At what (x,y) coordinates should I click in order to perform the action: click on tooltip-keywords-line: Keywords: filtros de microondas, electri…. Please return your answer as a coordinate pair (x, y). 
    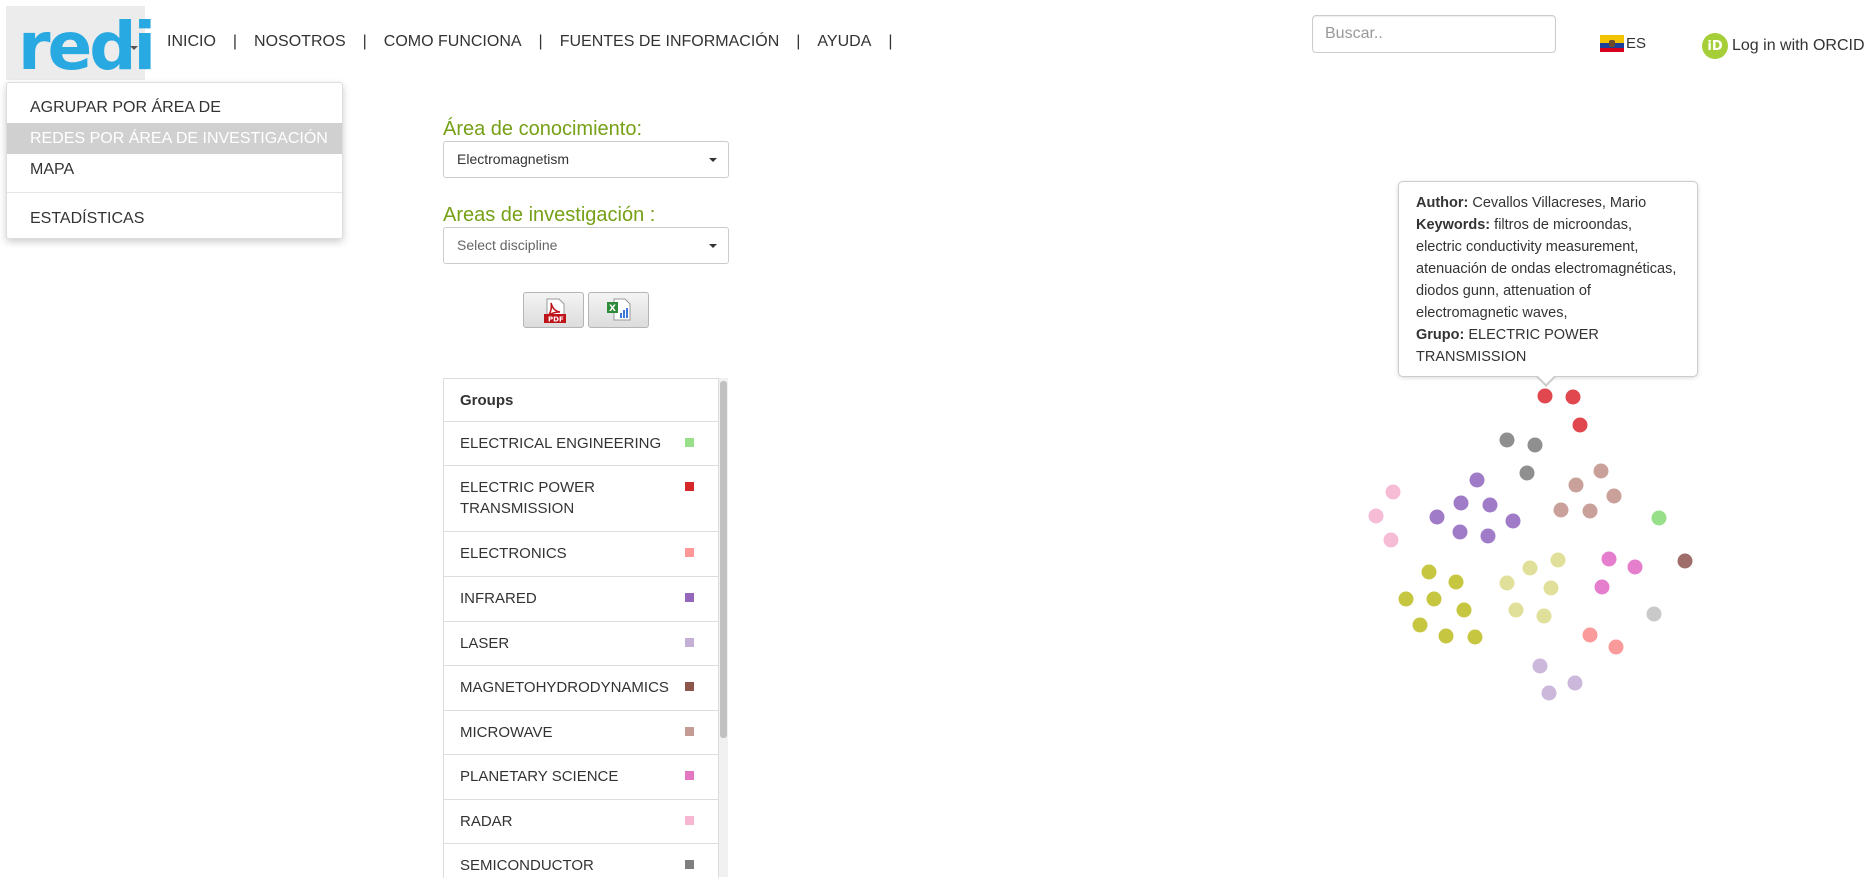
    Looking at the image, I should click on (1548, 269).